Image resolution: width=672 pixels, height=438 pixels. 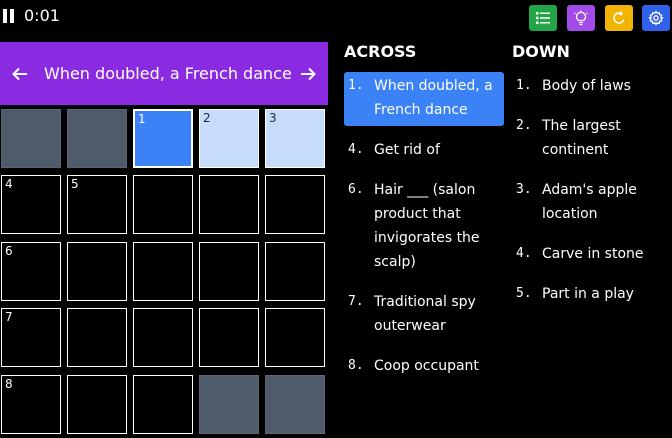 I want to click on arrow-left-icon, so click(x=19, y=73).